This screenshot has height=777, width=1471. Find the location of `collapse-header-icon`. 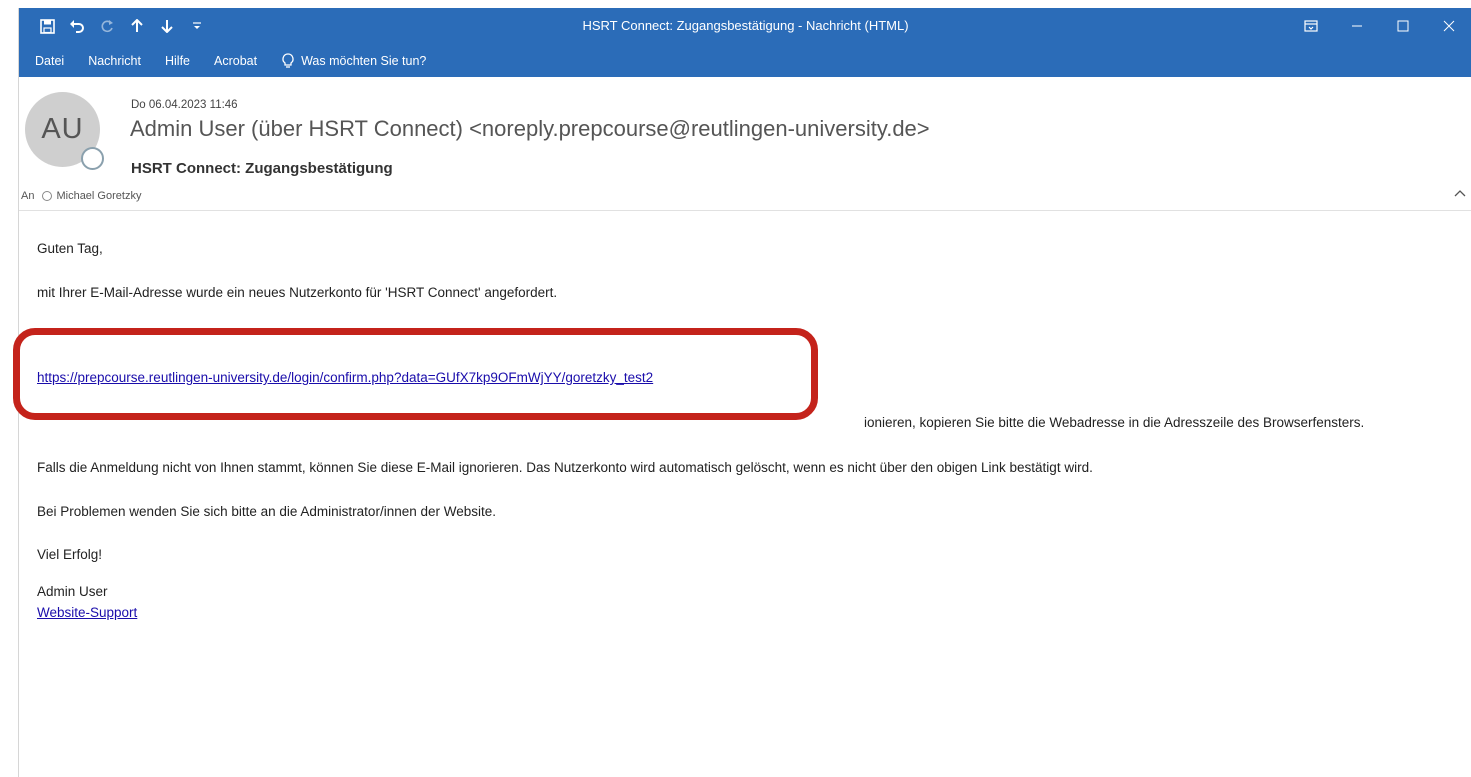

collapse-header-icon is located at coordinates (1460, 193).